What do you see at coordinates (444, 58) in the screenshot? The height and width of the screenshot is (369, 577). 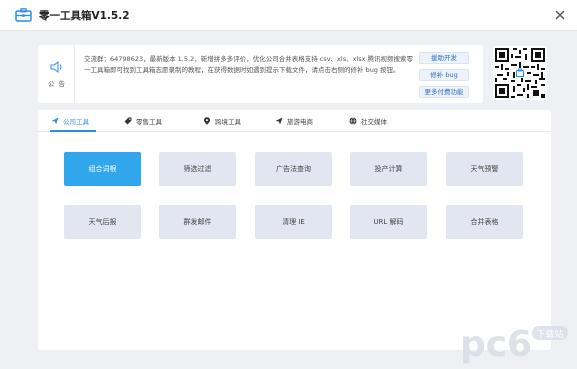 I see `support-dev-button: 援助开发` at bounding box center [444, 58].